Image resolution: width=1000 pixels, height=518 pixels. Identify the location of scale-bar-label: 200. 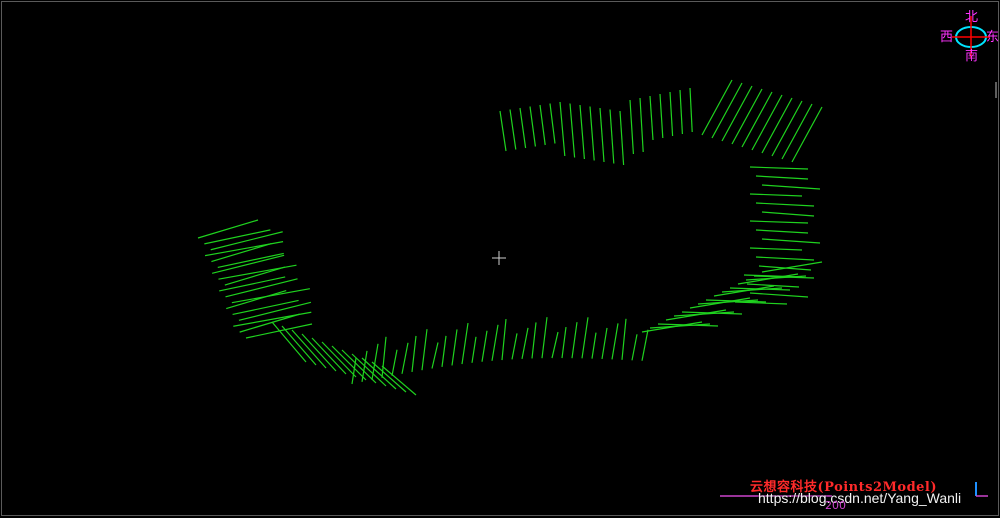
(835, 505).